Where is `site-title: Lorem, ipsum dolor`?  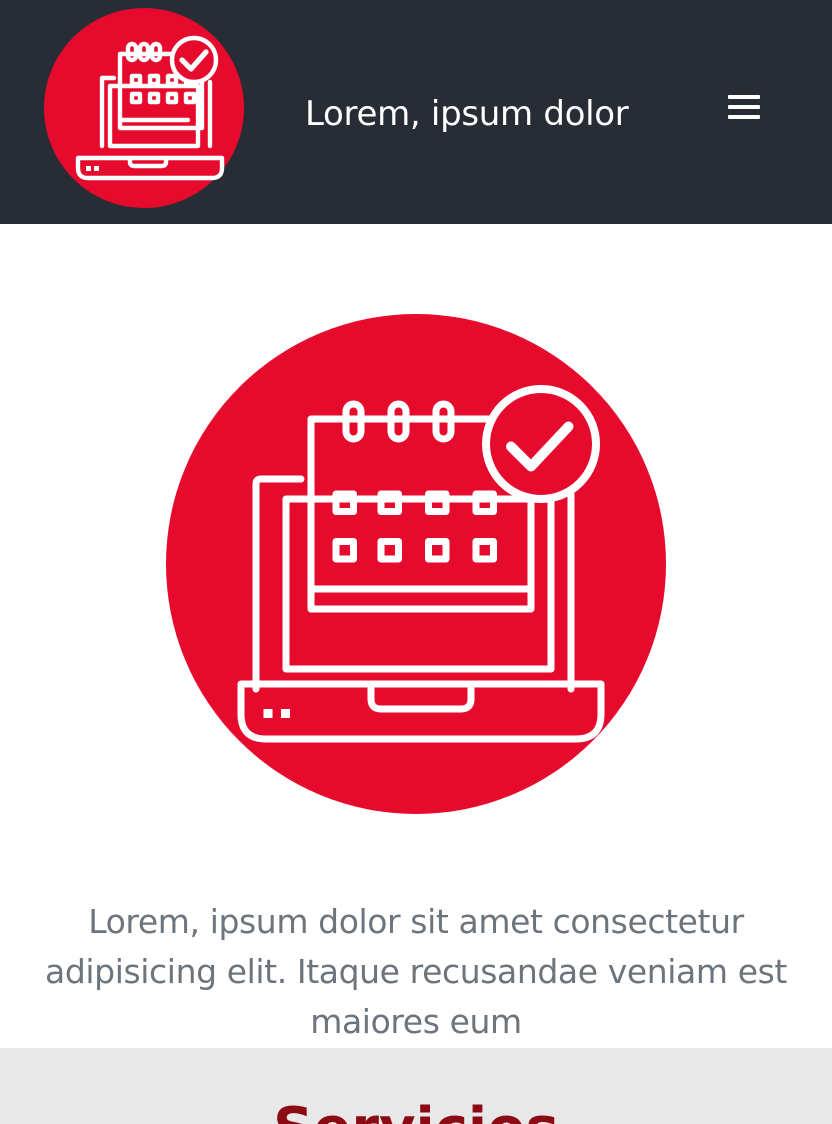
site-title: Lorem, ipsum dolor is located at coordinates (467, 114).